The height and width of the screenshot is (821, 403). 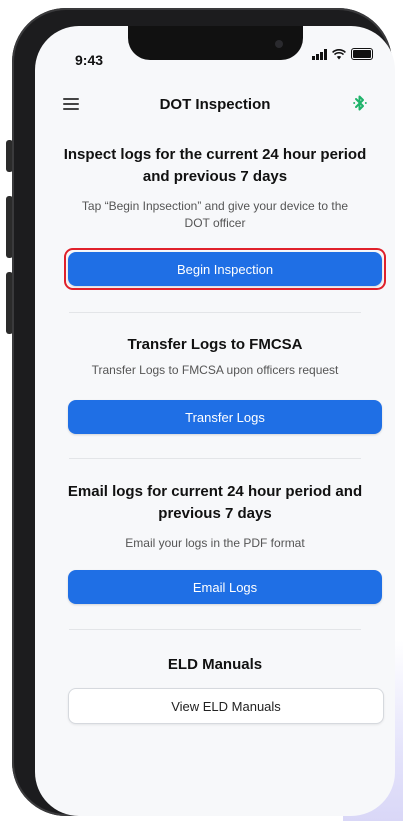 I want to click on app-header: DOT Inspection, so click(x=215, y=104).